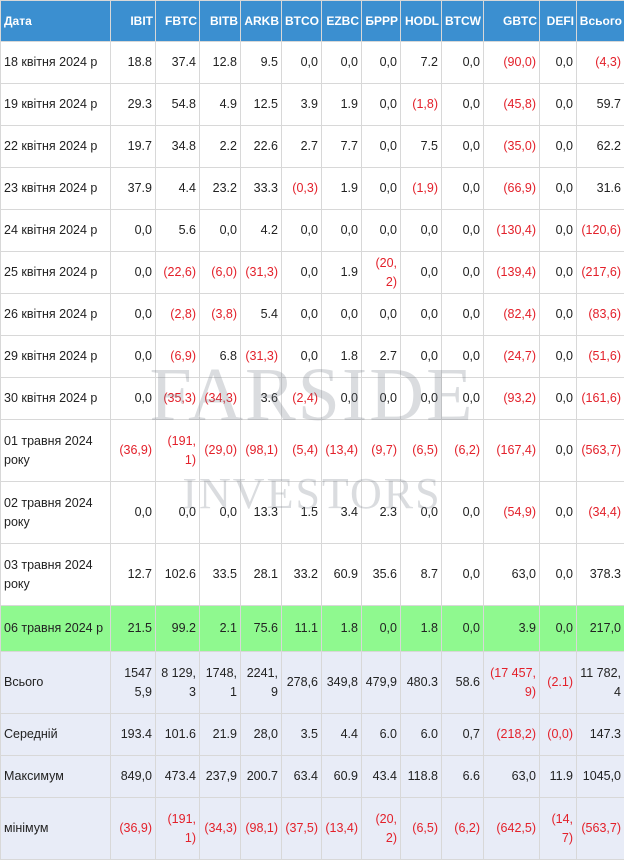 This screenshot has width=624, height=860. Describe the element at coordinates (600, 683) in the screenshot. I see `table-cell: 11 782,4` at that location.